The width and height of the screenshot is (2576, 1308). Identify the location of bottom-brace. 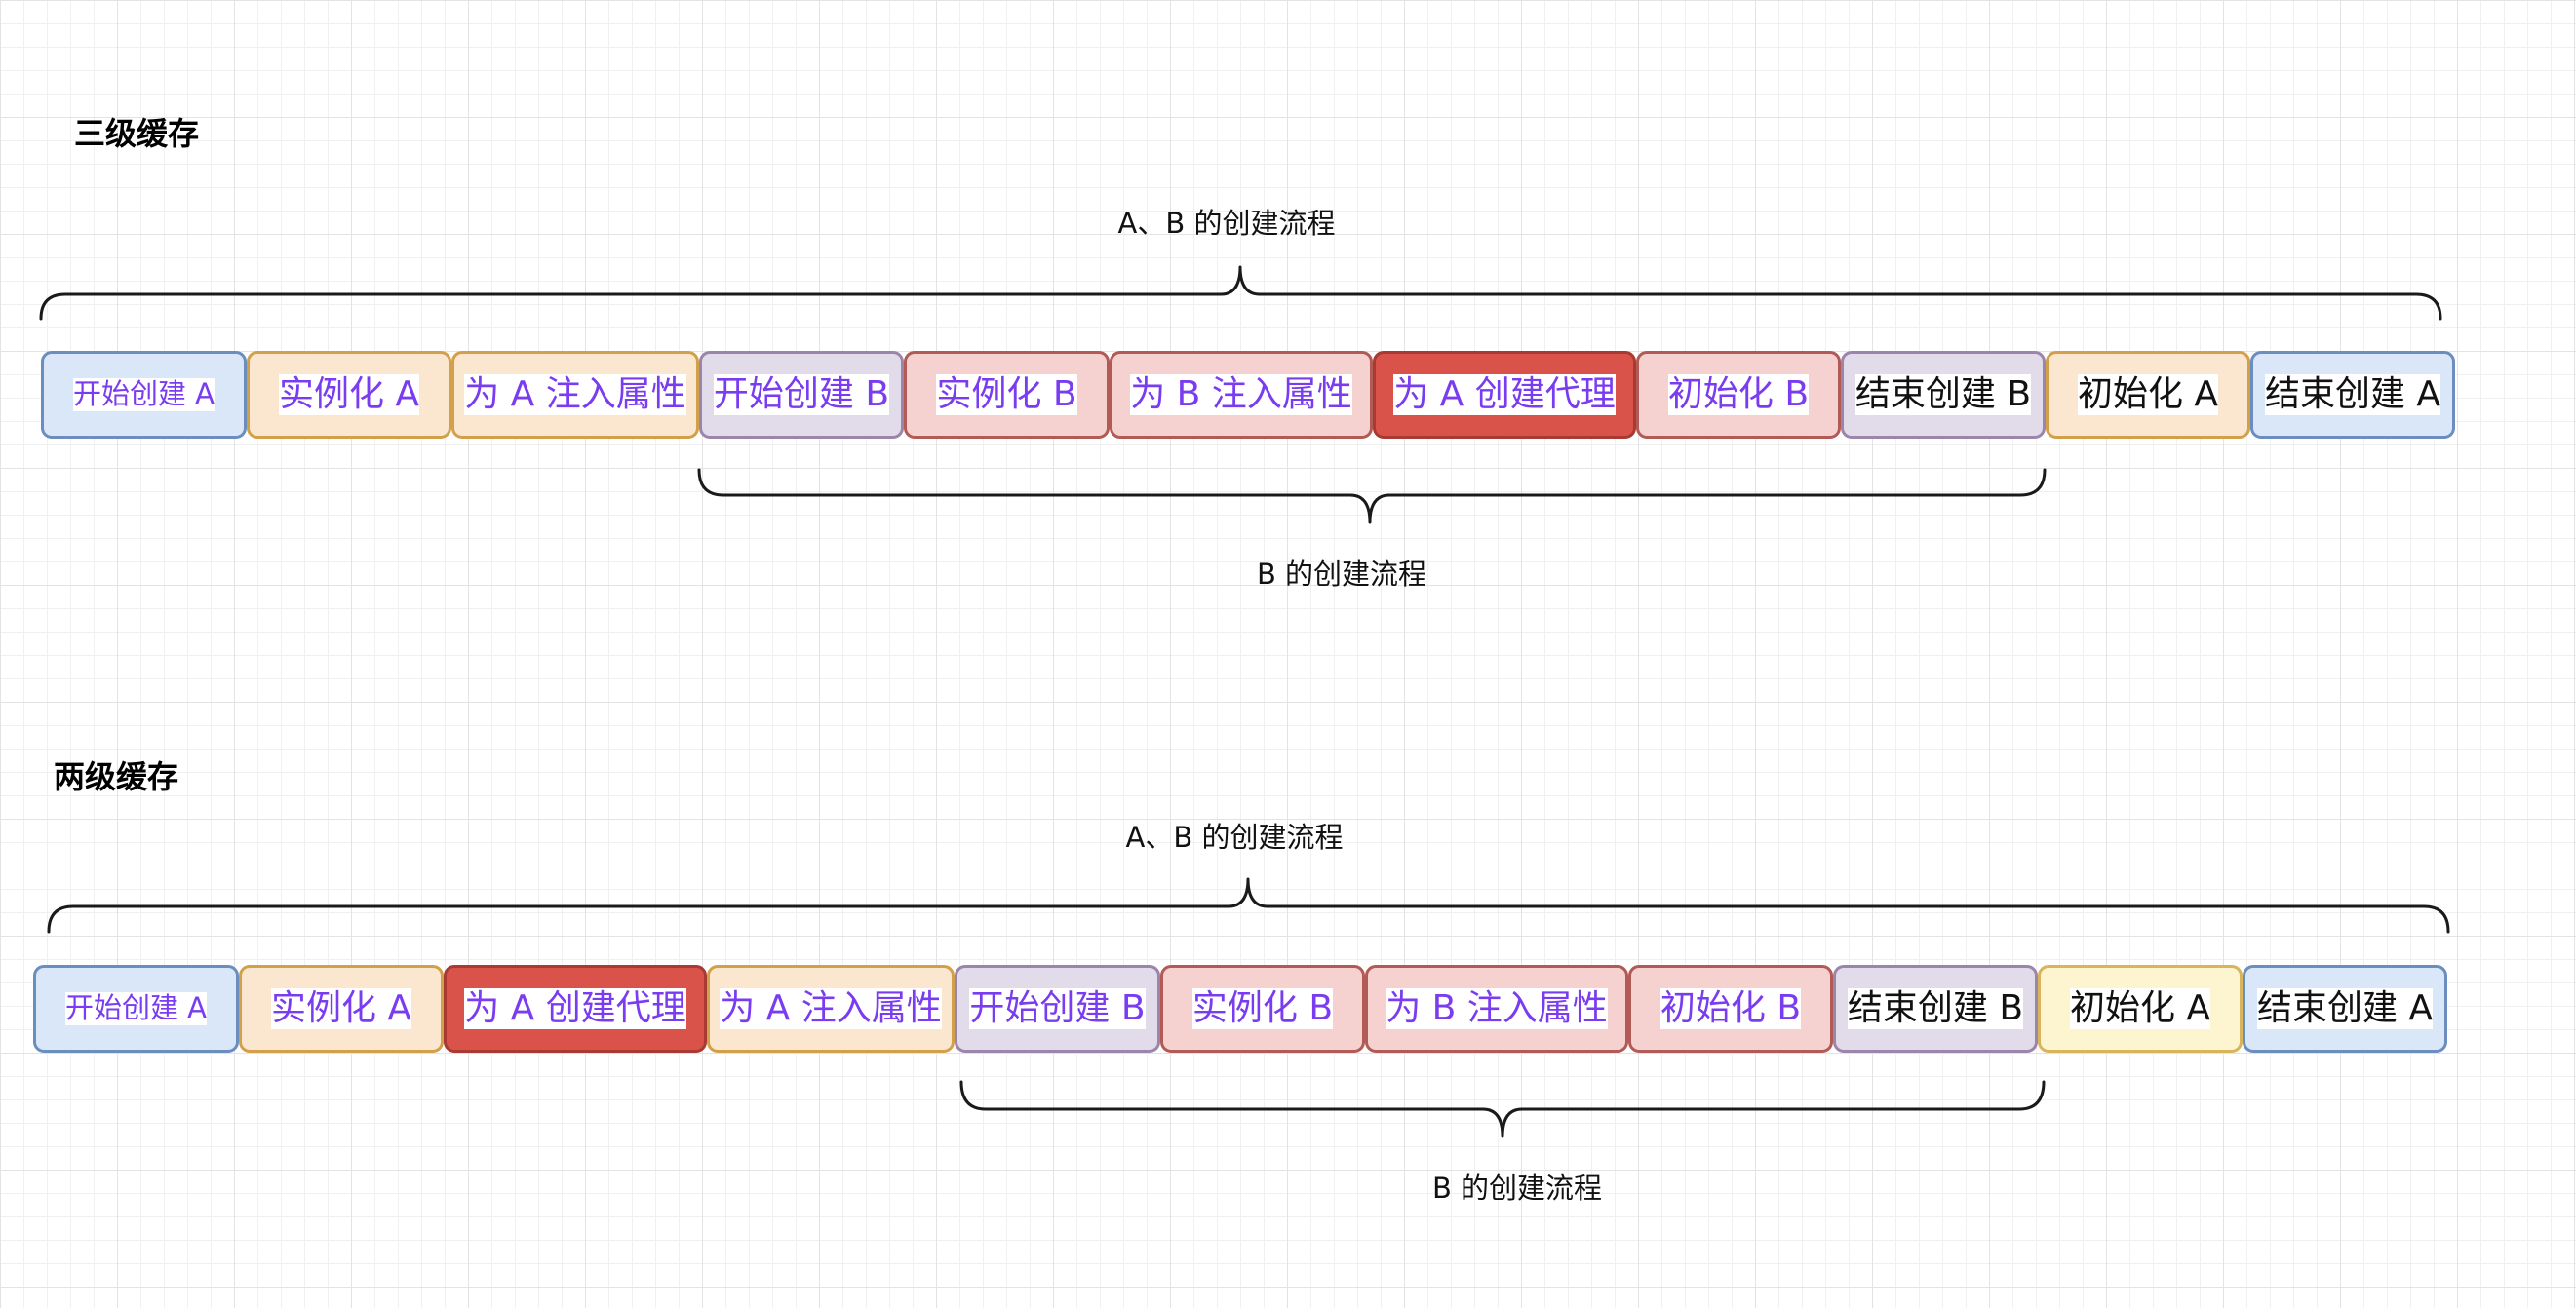
(1502, 1109).